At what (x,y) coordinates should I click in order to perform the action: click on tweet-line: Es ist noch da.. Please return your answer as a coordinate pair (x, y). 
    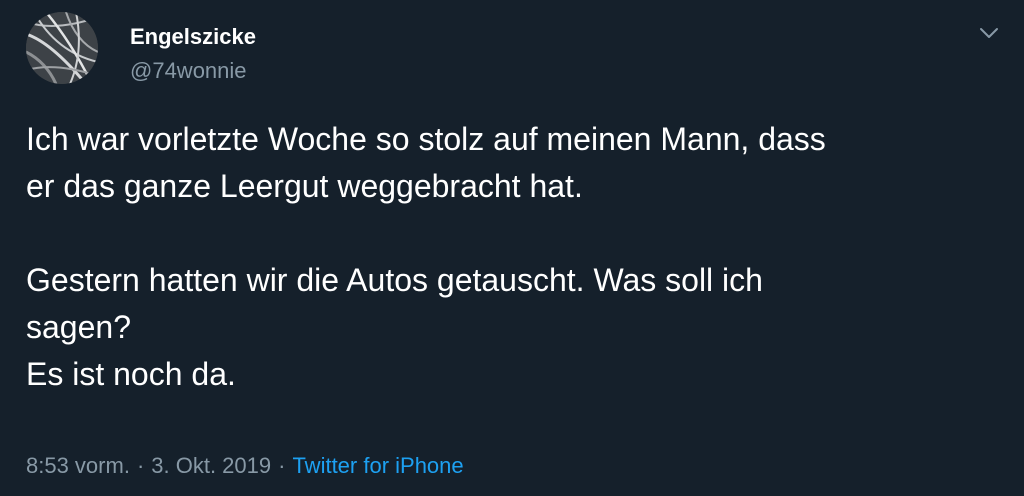
    Looking at the image, I should click on (131, 374).